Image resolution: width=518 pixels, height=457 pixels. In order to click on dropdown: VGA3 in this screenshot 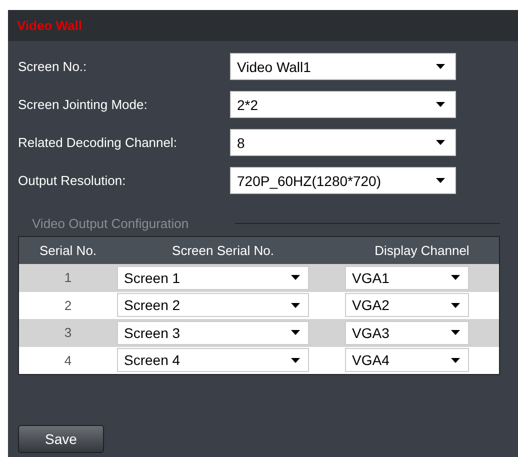, I will do `click(407, 332)`.